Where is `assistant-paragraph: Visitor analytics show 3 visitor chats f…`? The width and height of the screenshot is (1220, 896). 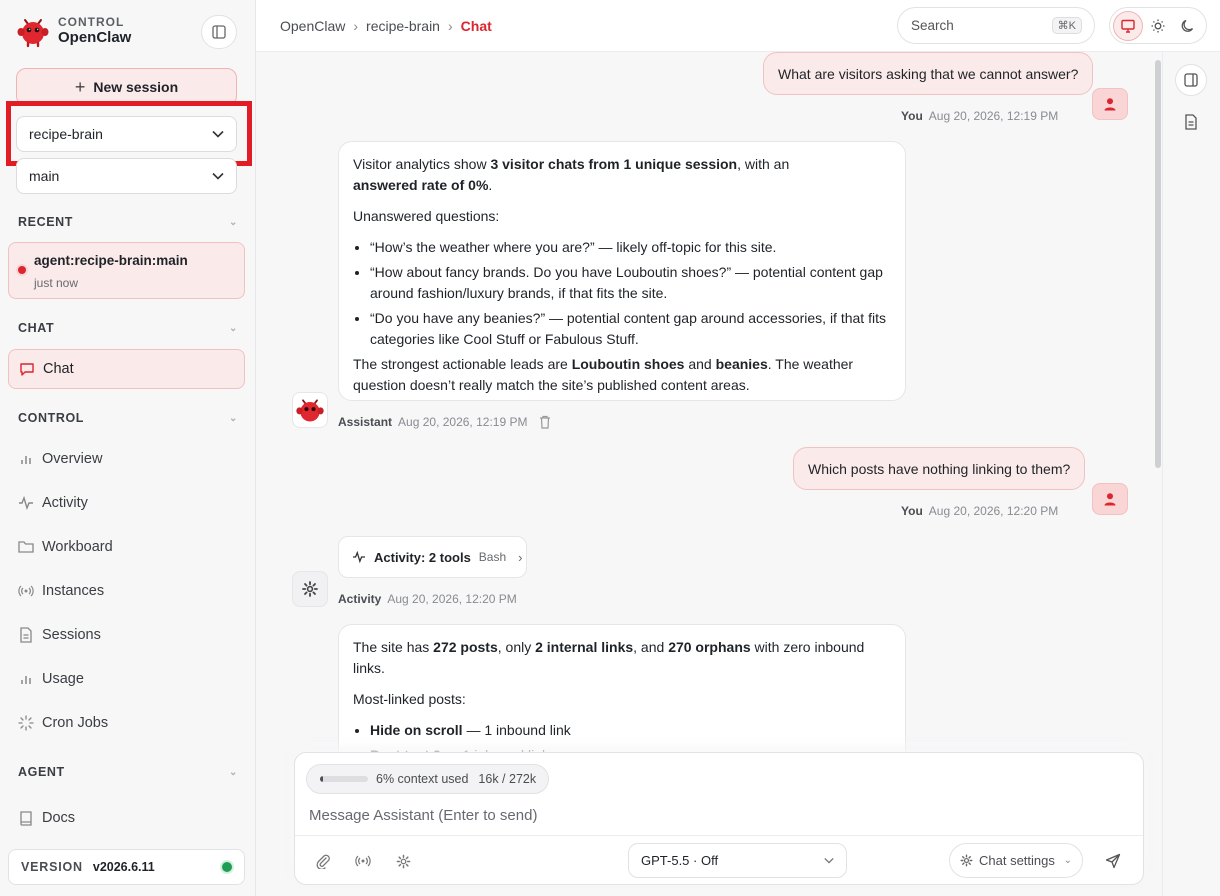 assistant-paragraph: Visitor analytics show 3 visitor chats f… is located at coordinates (622, 175).